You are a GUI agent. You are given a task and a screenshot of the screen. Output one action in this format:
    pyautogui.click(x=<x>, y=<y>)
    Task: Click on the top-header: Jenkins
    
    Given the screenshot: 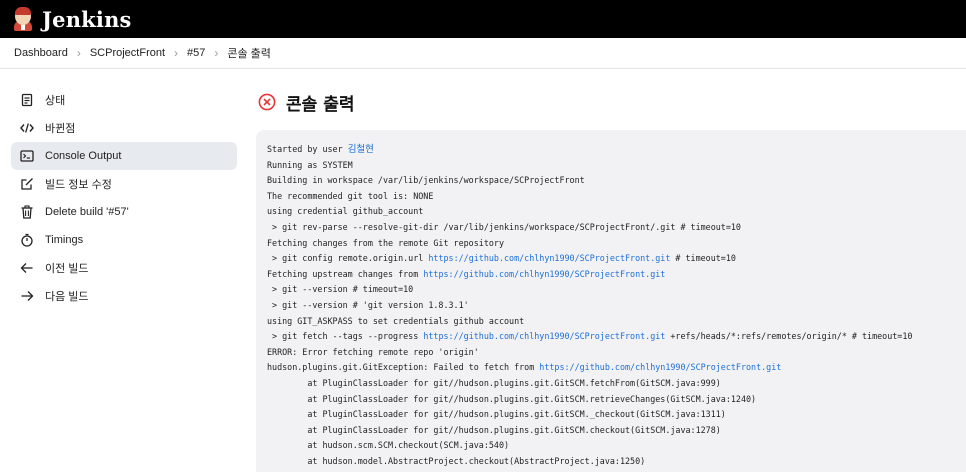 What is the action you would take?
    pyautogui.click(x=483, y=19)
    